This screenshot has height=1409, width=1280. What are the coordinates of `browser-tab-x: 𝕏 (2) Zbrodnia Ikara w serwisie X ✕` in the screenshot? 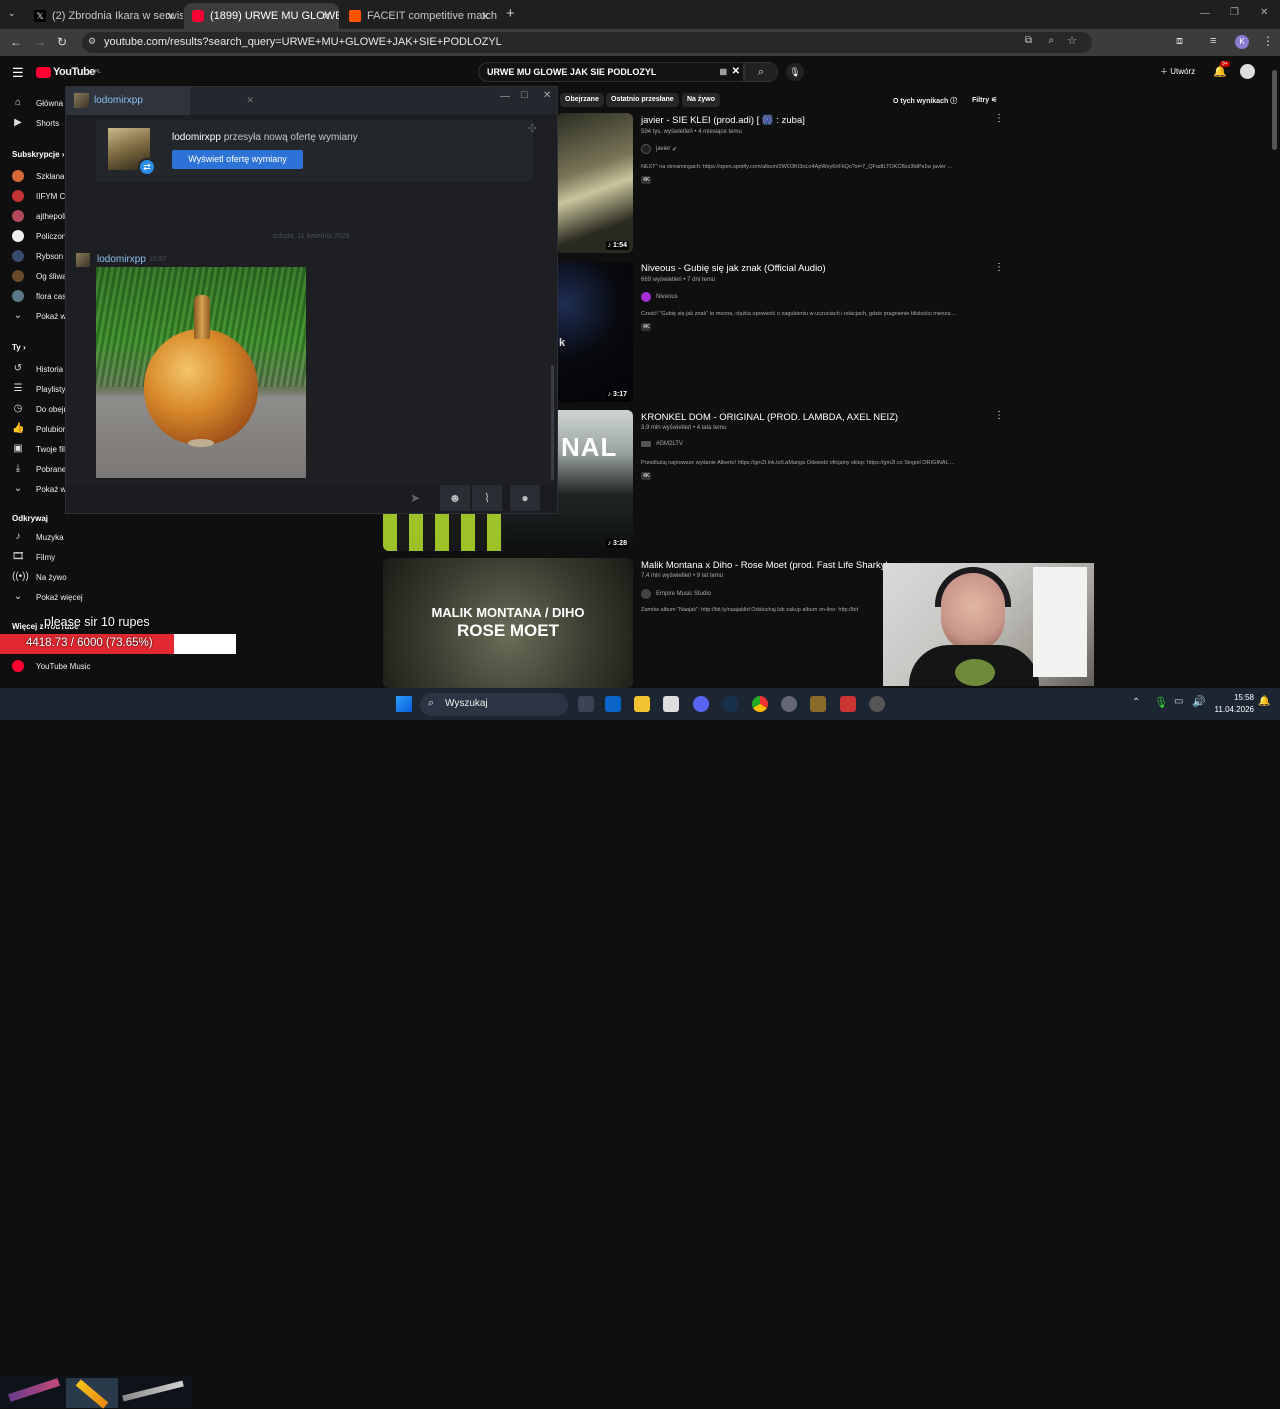 It's located at (104, 16).